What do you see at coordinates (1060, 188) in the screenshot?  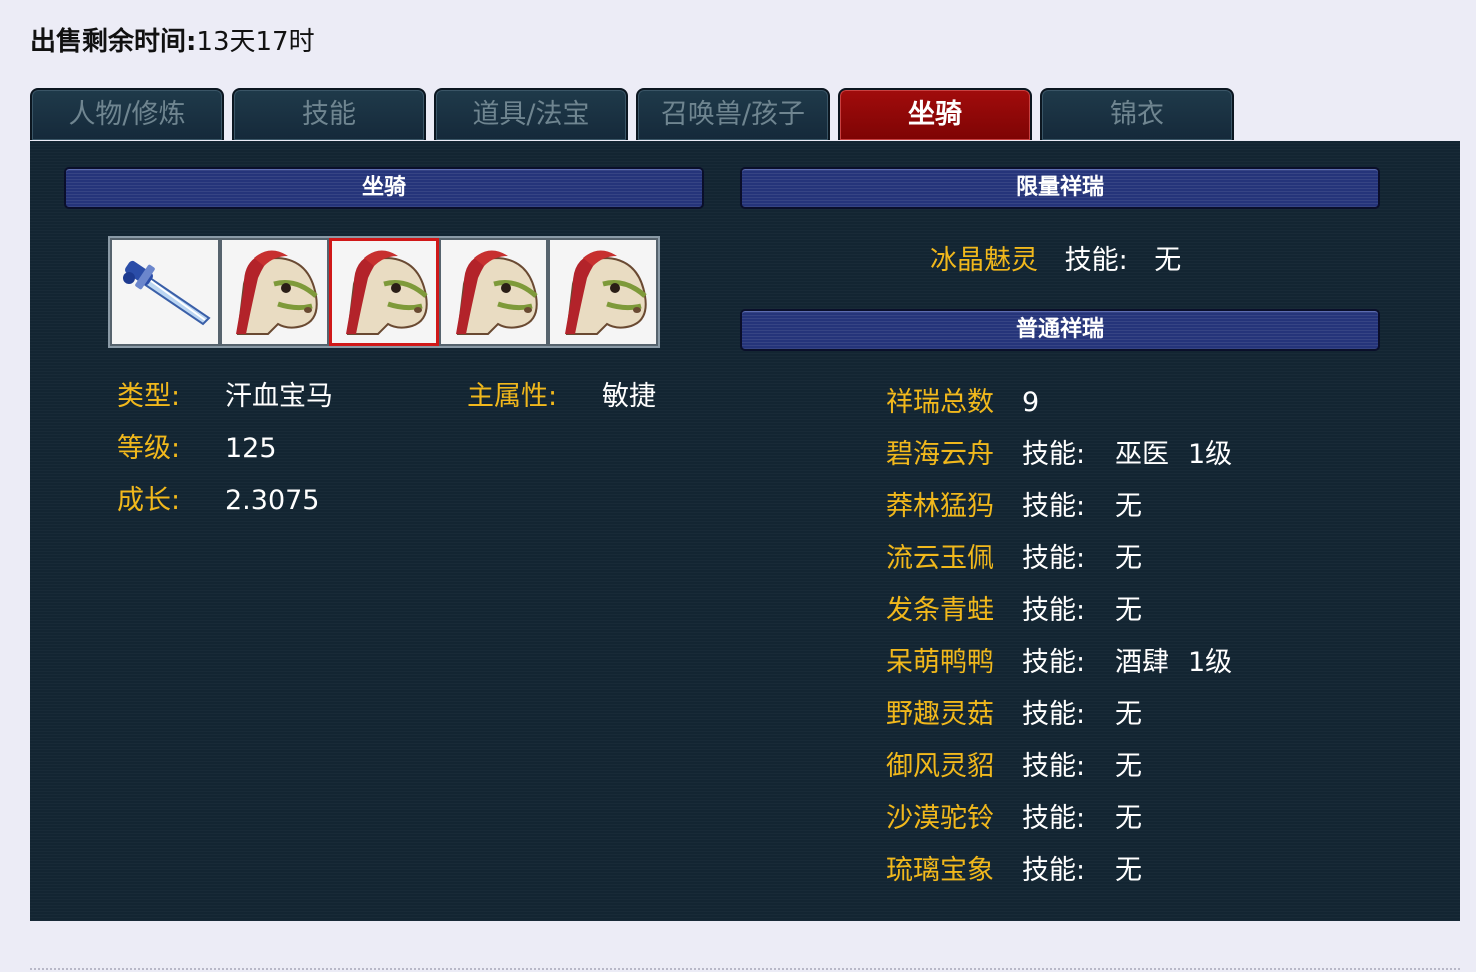 I see `limited-xiangrui-header: 限量祥瑞` at bounding box center [1060, 188].